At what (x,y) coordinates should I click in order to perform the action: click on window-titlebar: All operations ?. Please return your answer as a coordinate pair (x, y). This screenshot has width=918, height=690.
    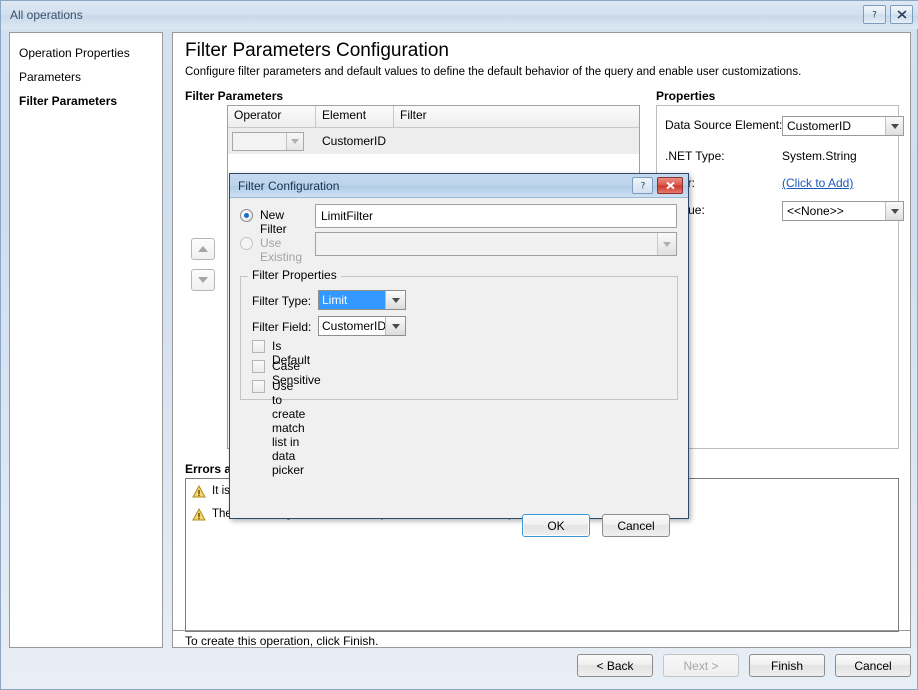
    Looking at the image, I should click on (459, 15).